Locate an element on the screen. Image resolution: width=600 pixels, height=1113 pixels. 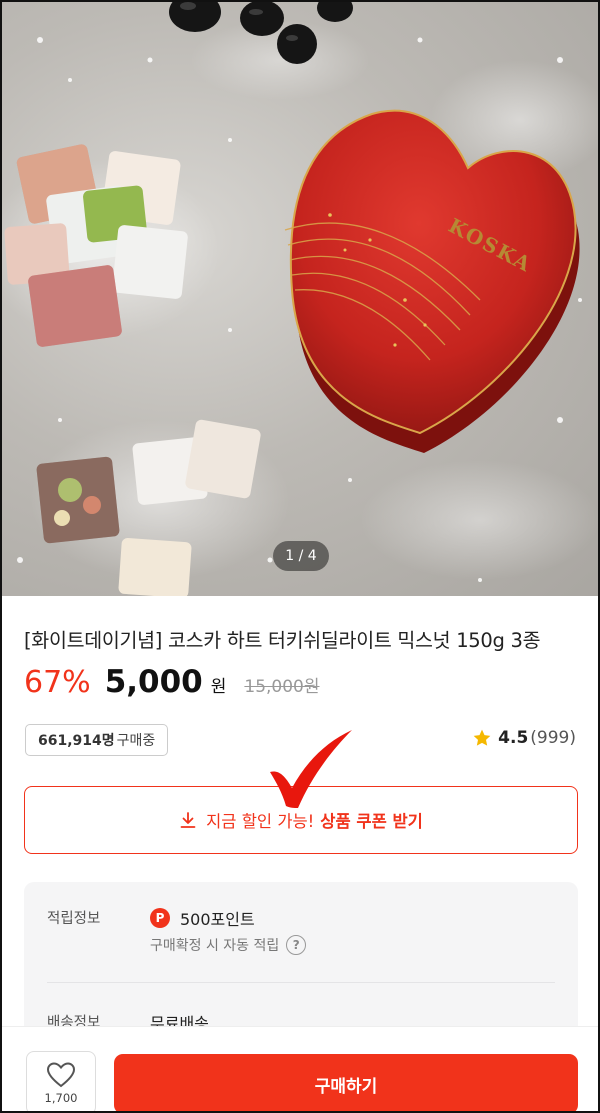
points-note-row: 구매확정 시 자동 적립 ? is located at coordinates (228, 945).